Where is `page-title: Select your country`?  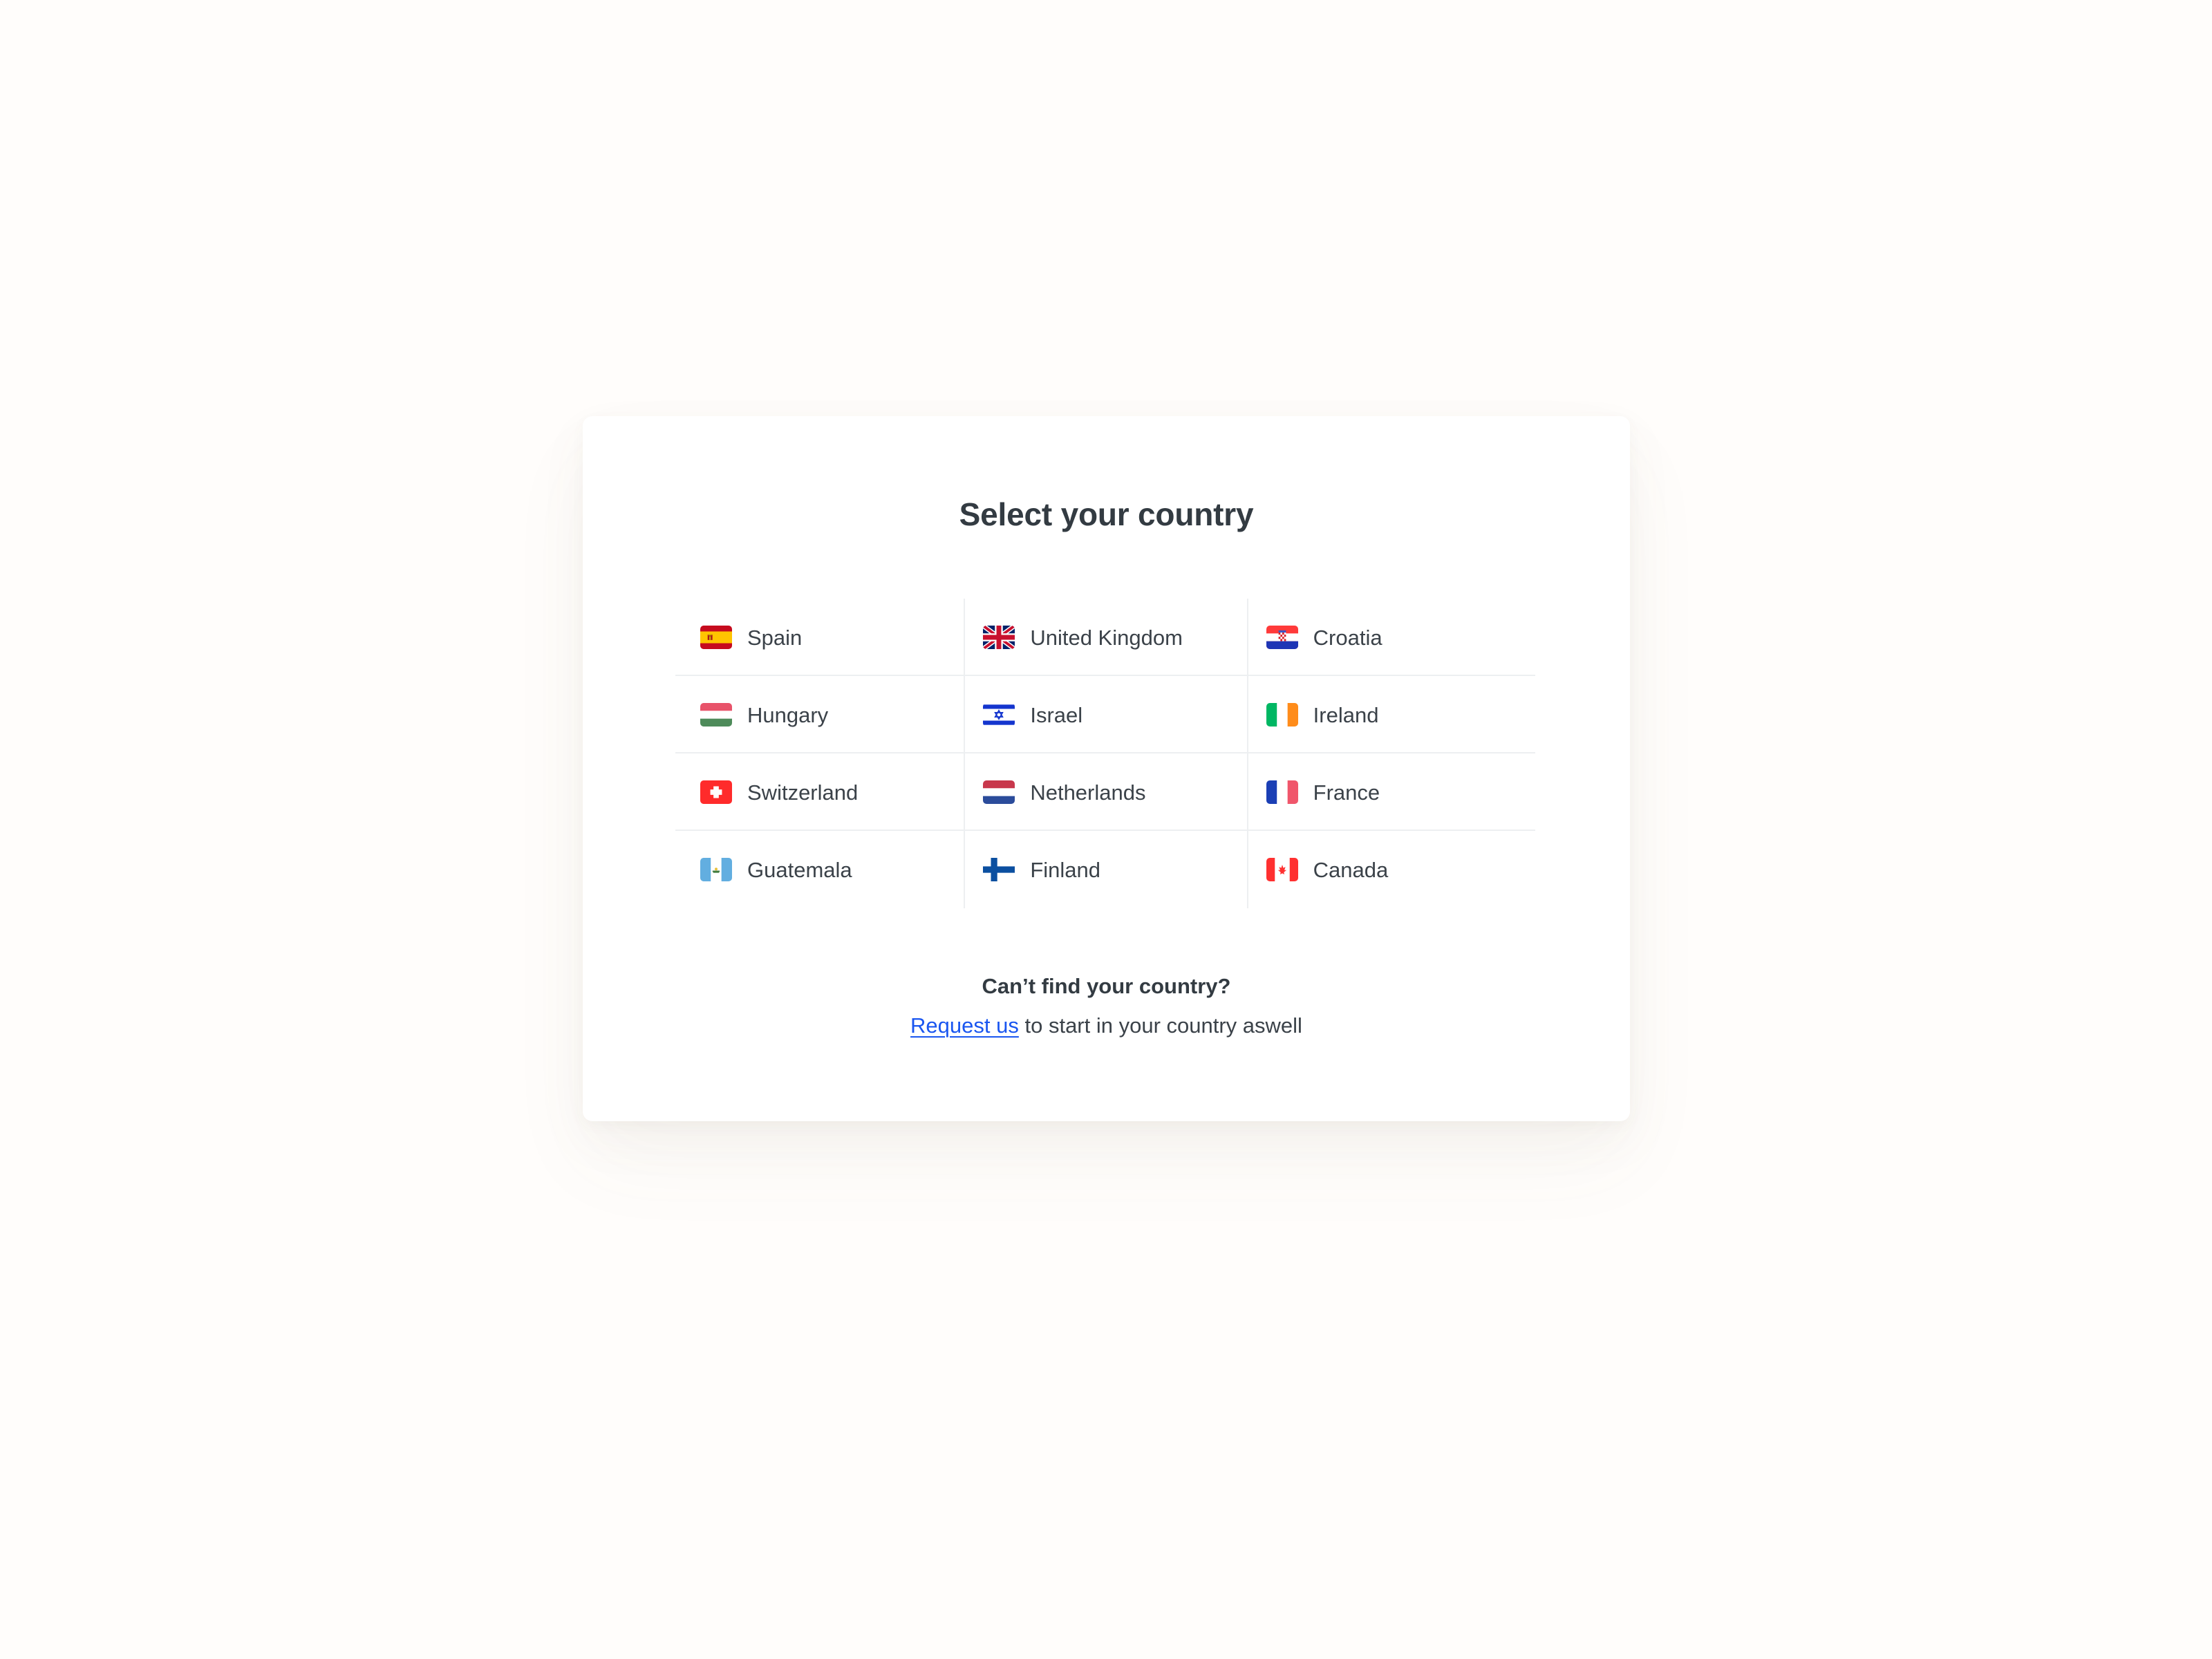
page-title: Select your country is located at coordinates (1106, 514).